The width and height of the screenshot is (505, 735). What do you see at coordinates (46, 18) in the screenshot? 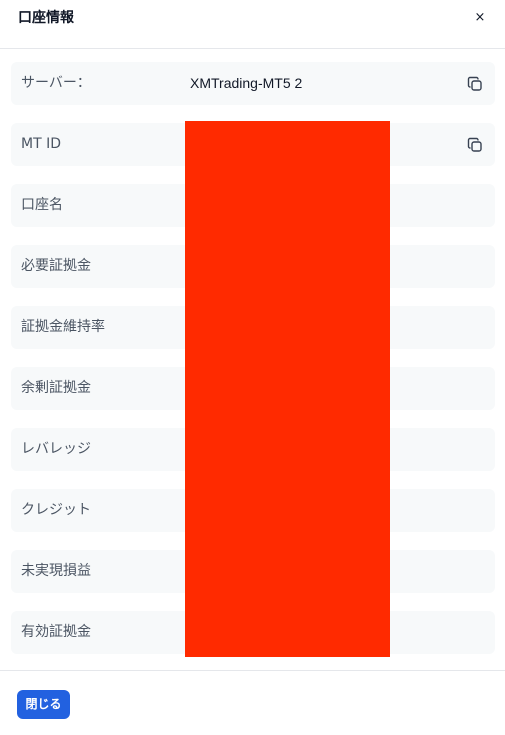
I see `dialog-title: 口座情報` at bounding box center [46, 18].